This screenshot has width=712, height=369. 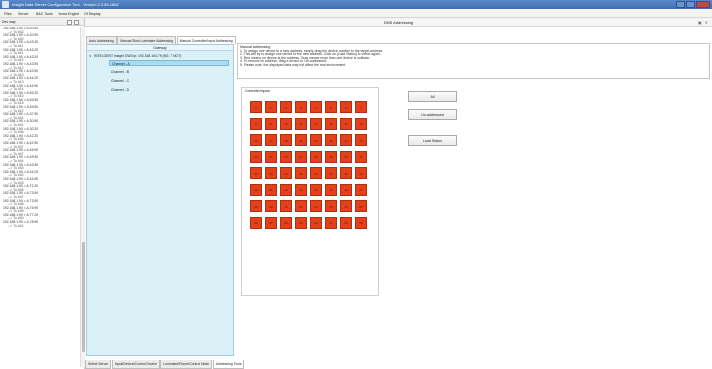 What do you see at coordinates (286, 140) in the screenshot?
I see `address-cell: 18` at bounding box center [286, 140].